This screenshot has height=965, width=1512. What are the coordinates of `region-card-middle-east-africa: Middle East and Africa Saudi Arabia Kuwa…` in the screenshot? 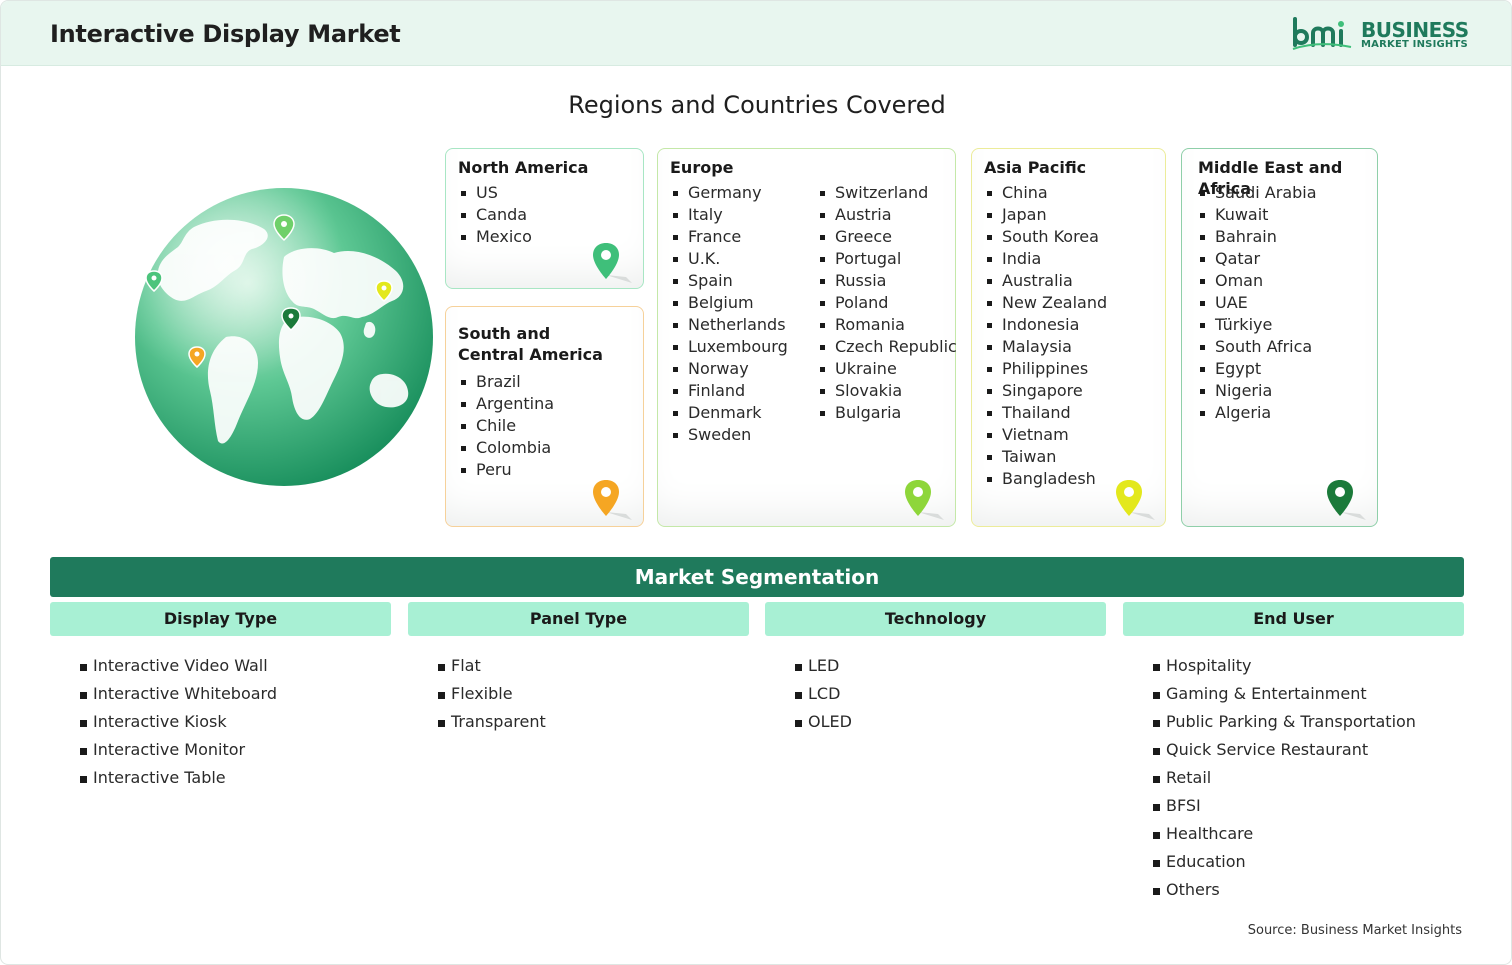 It's located at (1279, 337).